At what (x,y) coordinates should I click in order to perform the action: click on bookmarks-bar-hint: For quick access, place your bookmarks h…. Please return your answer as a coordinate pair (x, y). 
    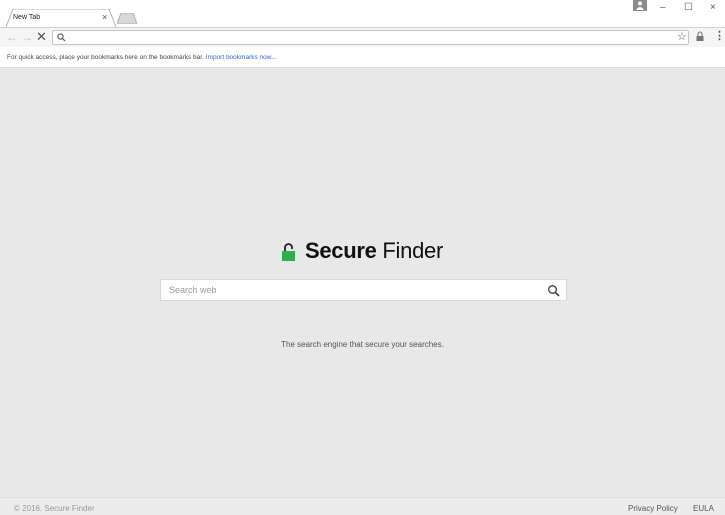
    Looking at the image, I should click on (105, 57).